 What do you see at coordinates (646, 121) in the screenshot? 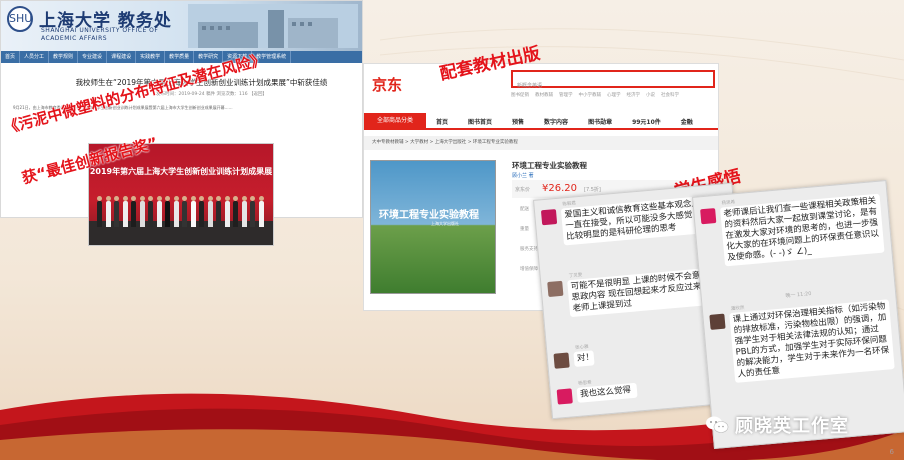
I see `jd-nav-item: 99元10件` at bounding box center [646, 121].